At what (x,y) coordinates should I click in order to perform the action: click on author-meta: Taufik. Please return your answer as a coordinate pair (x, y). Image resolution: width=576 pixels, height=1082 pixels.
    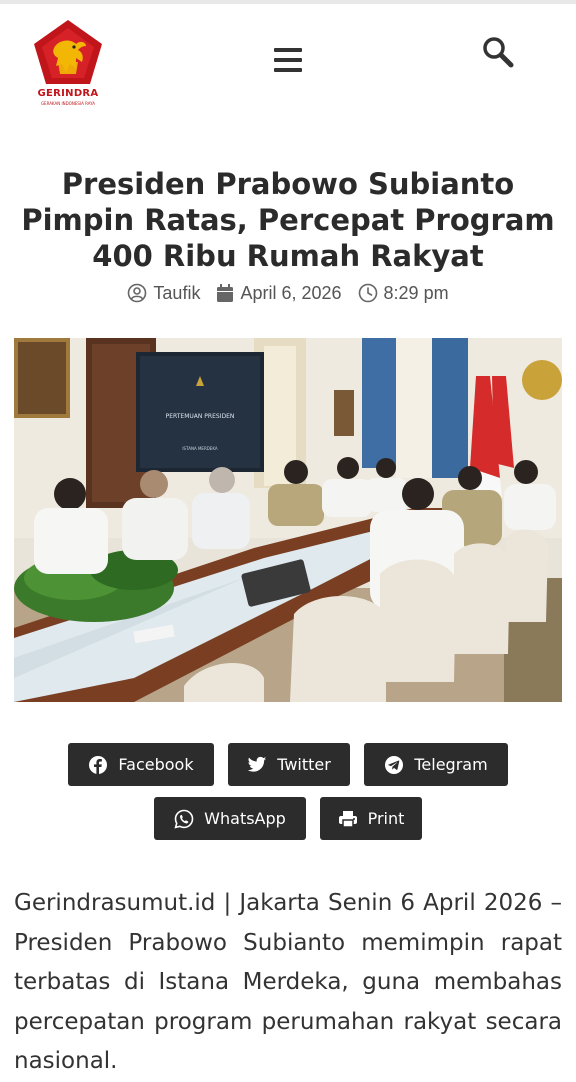
    Looking at the image, I should click on (163, 293).